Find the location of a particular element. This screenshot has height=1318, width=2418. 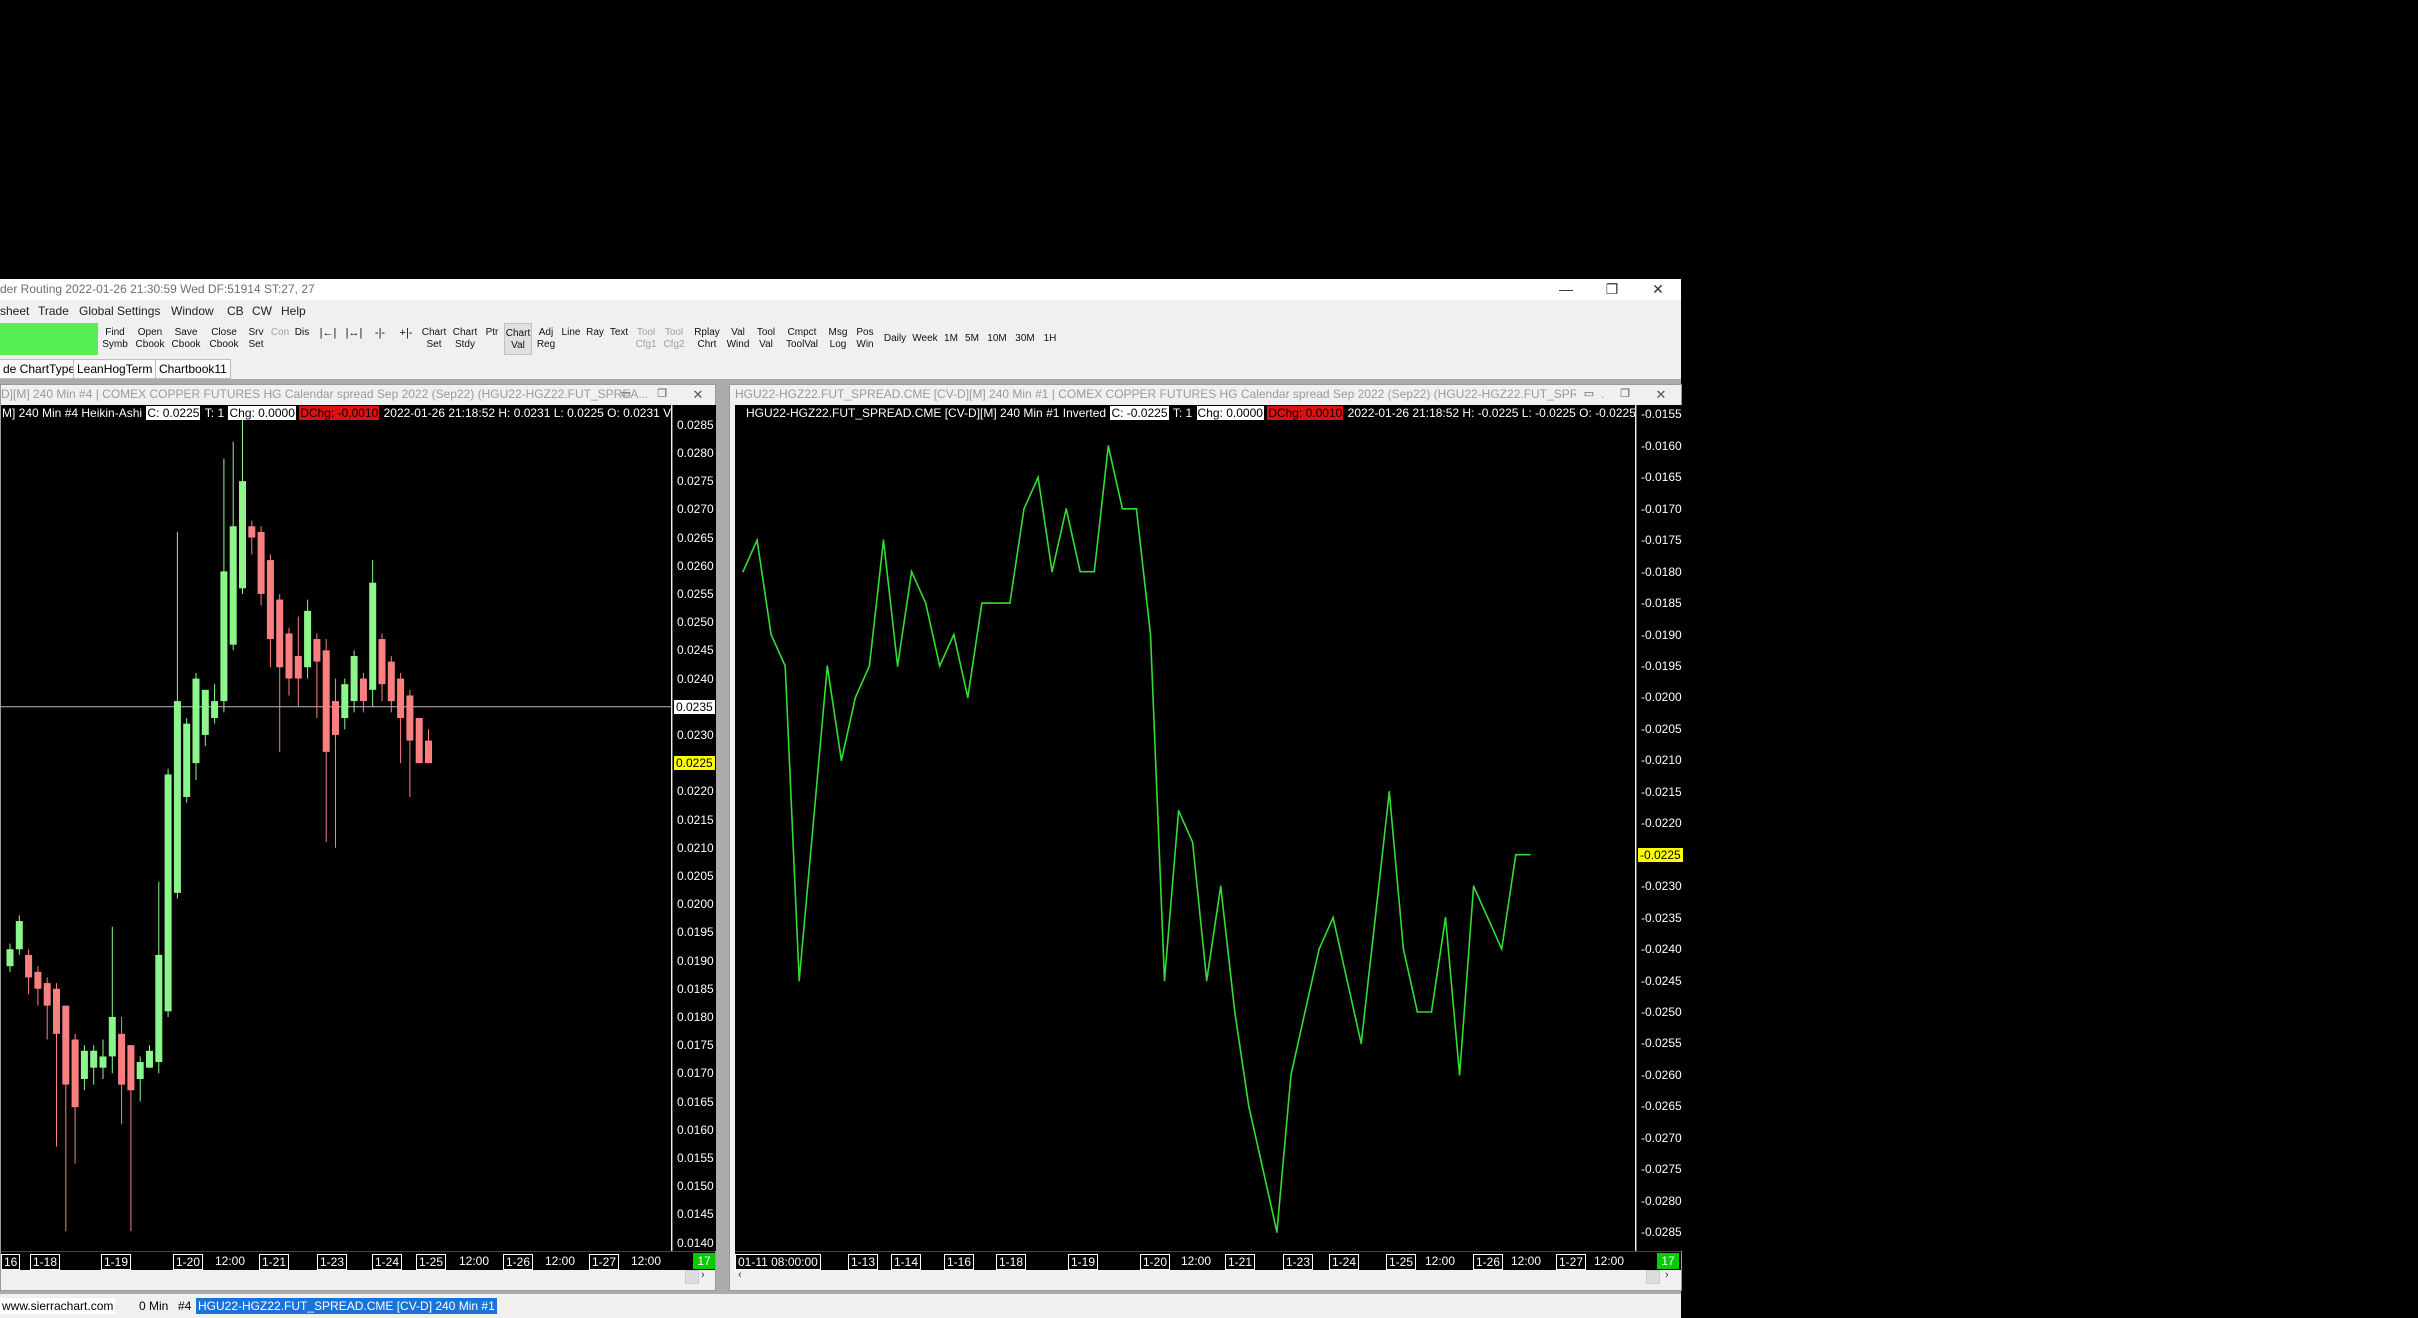

adjust-regression-button: Adj Reg is located at coordinates (546, 339).